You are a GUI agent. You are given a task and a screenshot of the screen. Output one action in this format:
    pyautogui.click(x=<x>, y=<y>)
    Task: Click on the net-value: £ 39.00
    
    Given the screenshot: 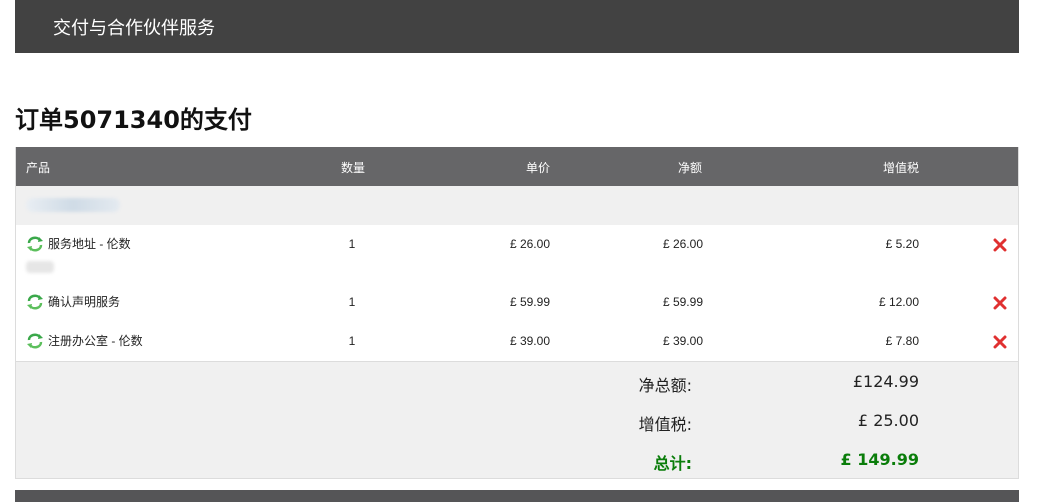 What is the action you would take?
    pyautogui.click(x=682, y=341)
    